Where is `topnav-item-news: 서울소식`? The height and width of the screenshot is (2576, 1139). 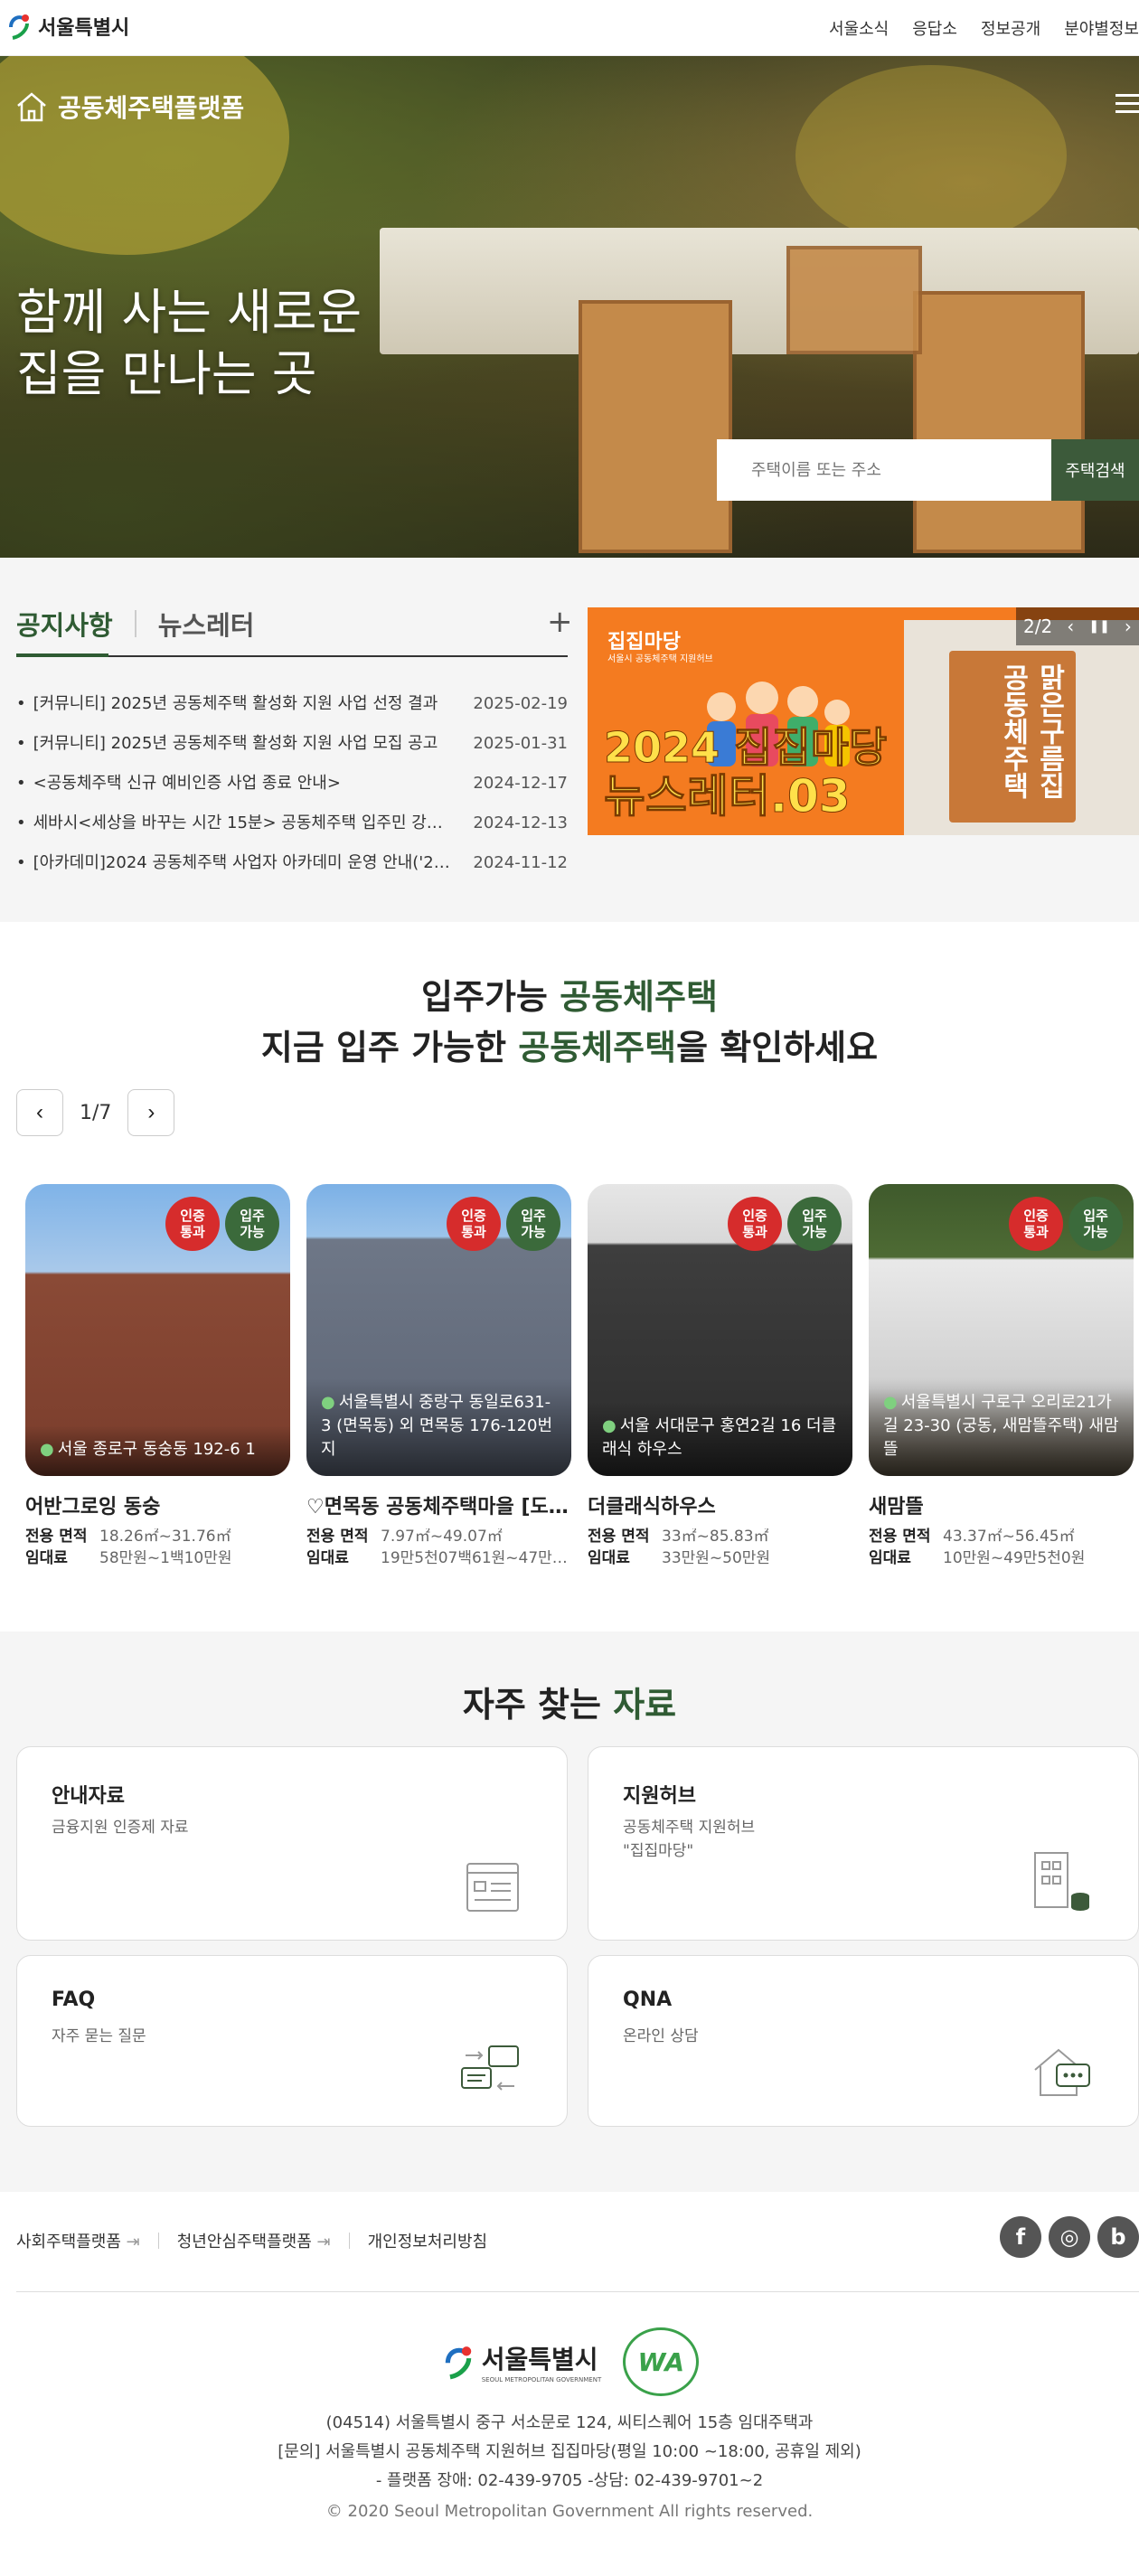 topnav-item-news: 서울소식 is located at coordinates (859, 28).